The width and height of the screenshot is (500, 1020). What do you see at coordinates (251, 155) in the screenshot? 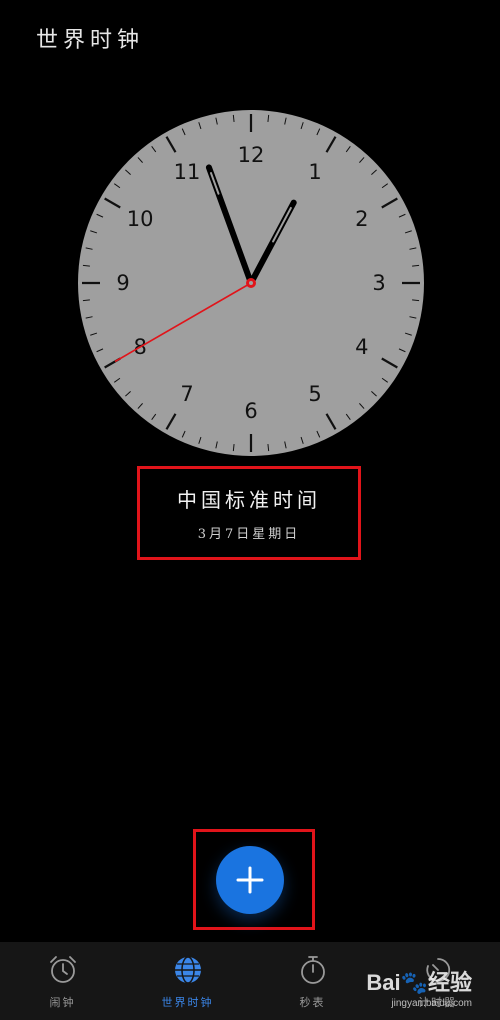
I see `numeral-12: 12` at bounding box center [251, 155].